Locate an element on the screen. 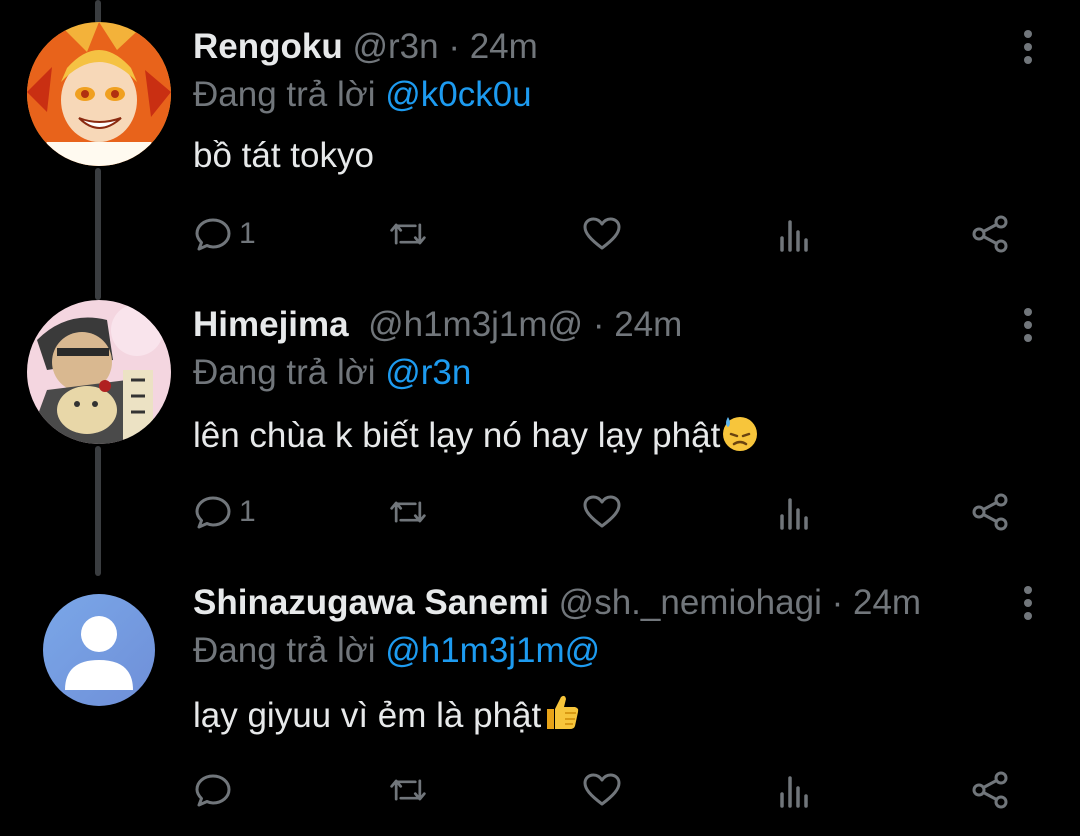  mention-link: @r3n is located at coordinates (428, 372).